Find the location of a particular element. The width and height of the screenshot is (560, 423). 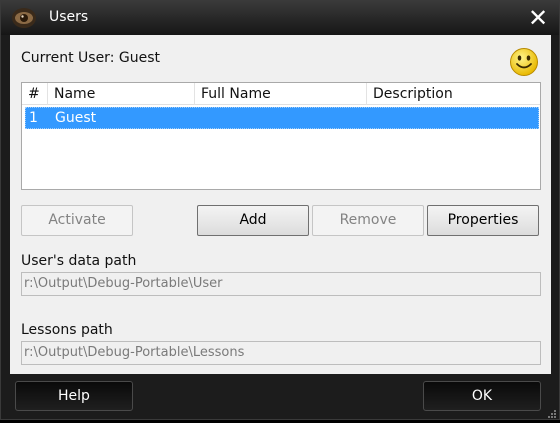

column-header-full-name: Full Name is located at coordinates (281, 94).